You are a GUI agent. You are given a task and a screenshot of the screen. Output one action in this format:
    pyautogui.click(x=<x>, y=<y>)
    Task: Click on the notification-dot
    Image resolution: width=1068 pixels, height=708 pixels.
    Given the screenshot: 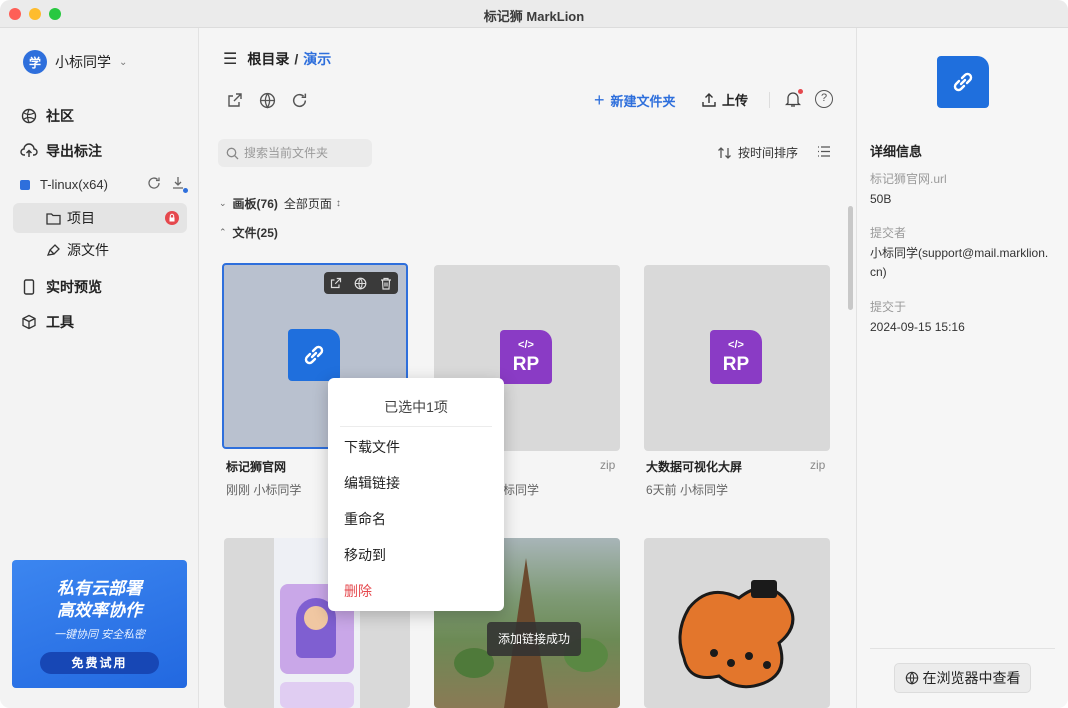 What is the action you would take?
    pyautogui.click(x=800, y=91)
    